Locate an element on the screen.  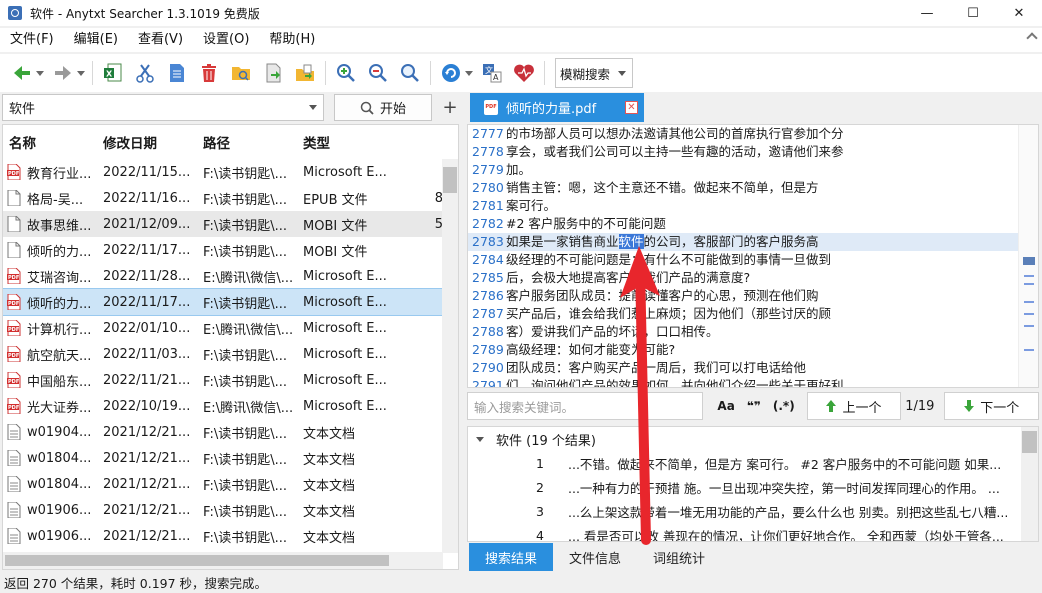
tab-phrase-stats: 词组统计 is located at coordinates (679, 557).